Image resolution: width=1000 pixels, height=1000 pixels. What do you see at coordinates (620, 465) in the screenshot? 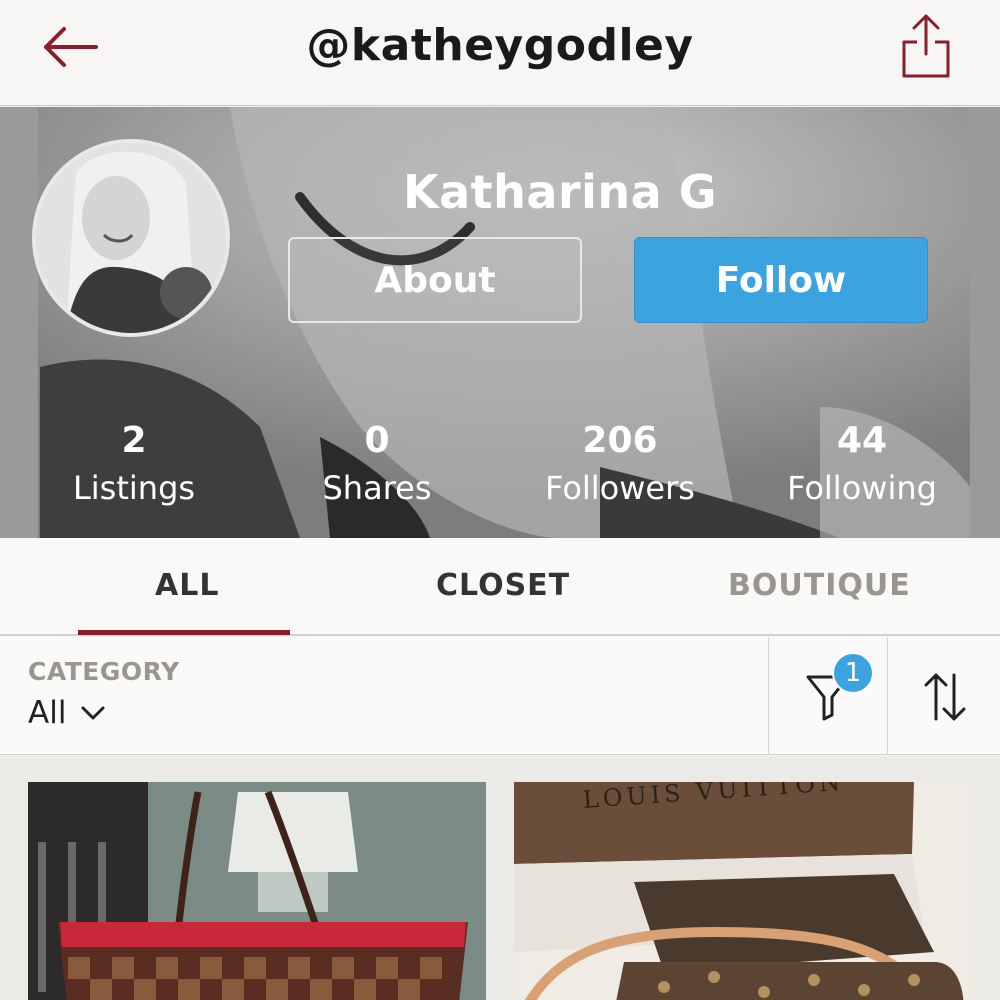
I see `stat-followers: 206 Followers` at bounding box center [620, 465].